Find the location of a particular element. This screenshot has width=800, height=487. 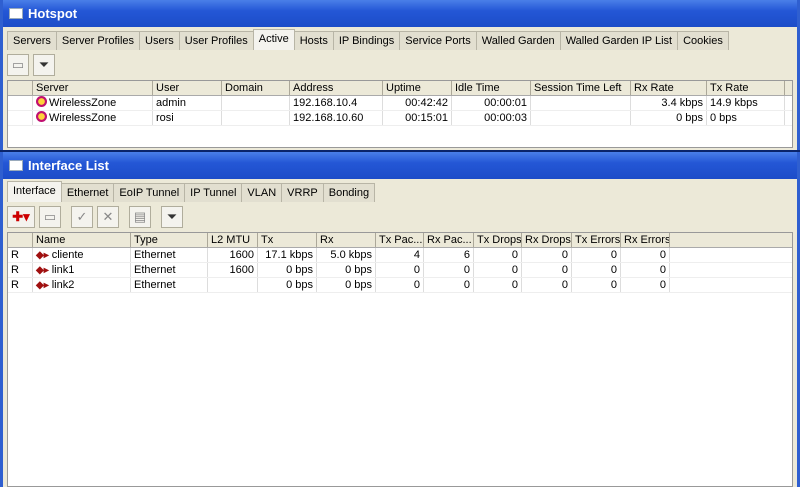

hotspot-title-bar: Hotspot is located at coordinates (400, 13).